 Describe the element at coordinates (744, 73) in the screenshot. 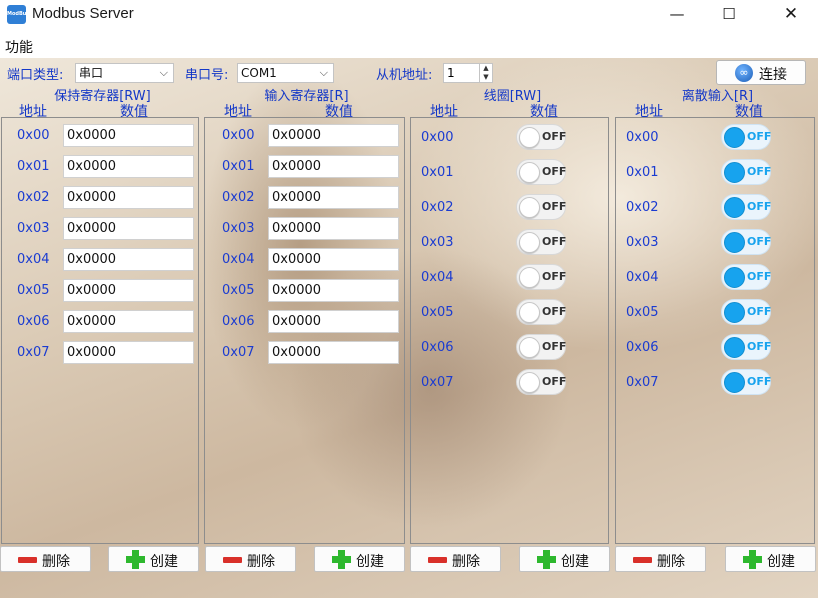

I see `link-icon: ∞` at that location.